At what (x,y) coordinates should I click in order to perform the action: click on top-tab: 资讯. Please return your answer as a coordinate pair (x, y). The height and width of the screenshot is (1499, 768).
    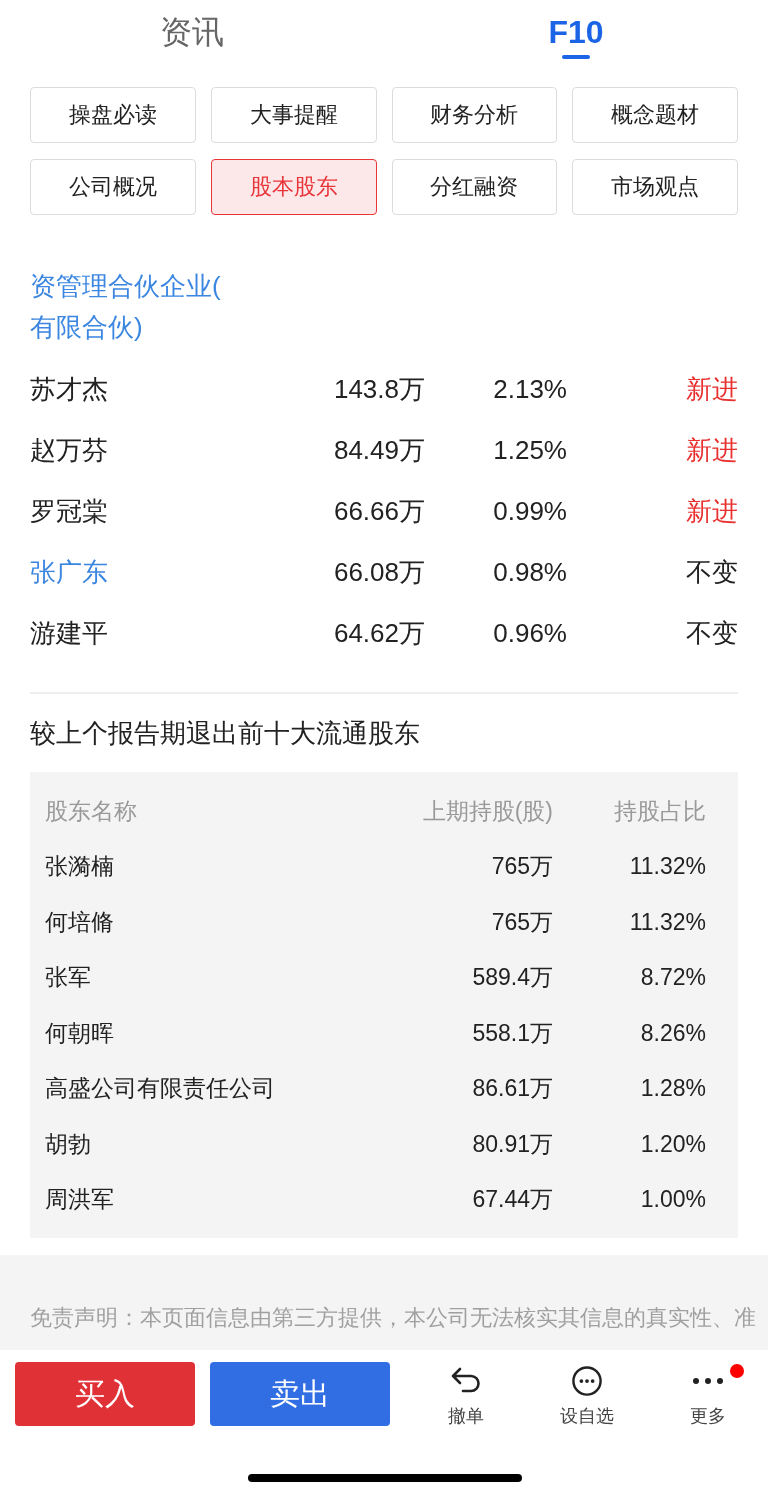
    Looking at the image, I should click on (192, 35).